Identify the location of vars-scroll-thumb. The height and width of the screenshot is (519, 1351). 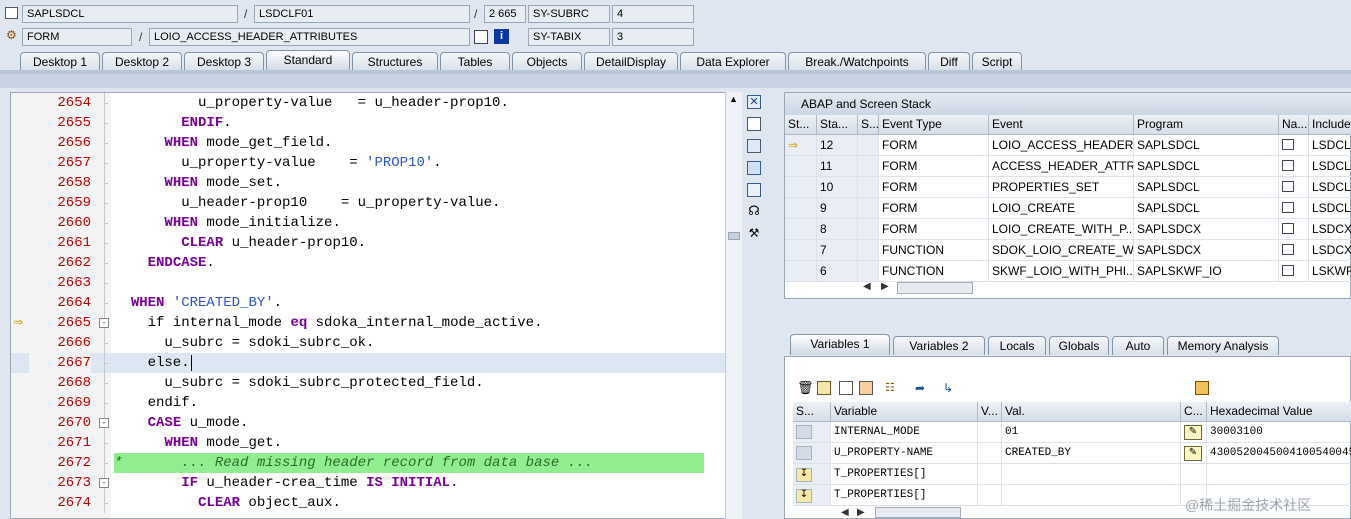
(918, 512).